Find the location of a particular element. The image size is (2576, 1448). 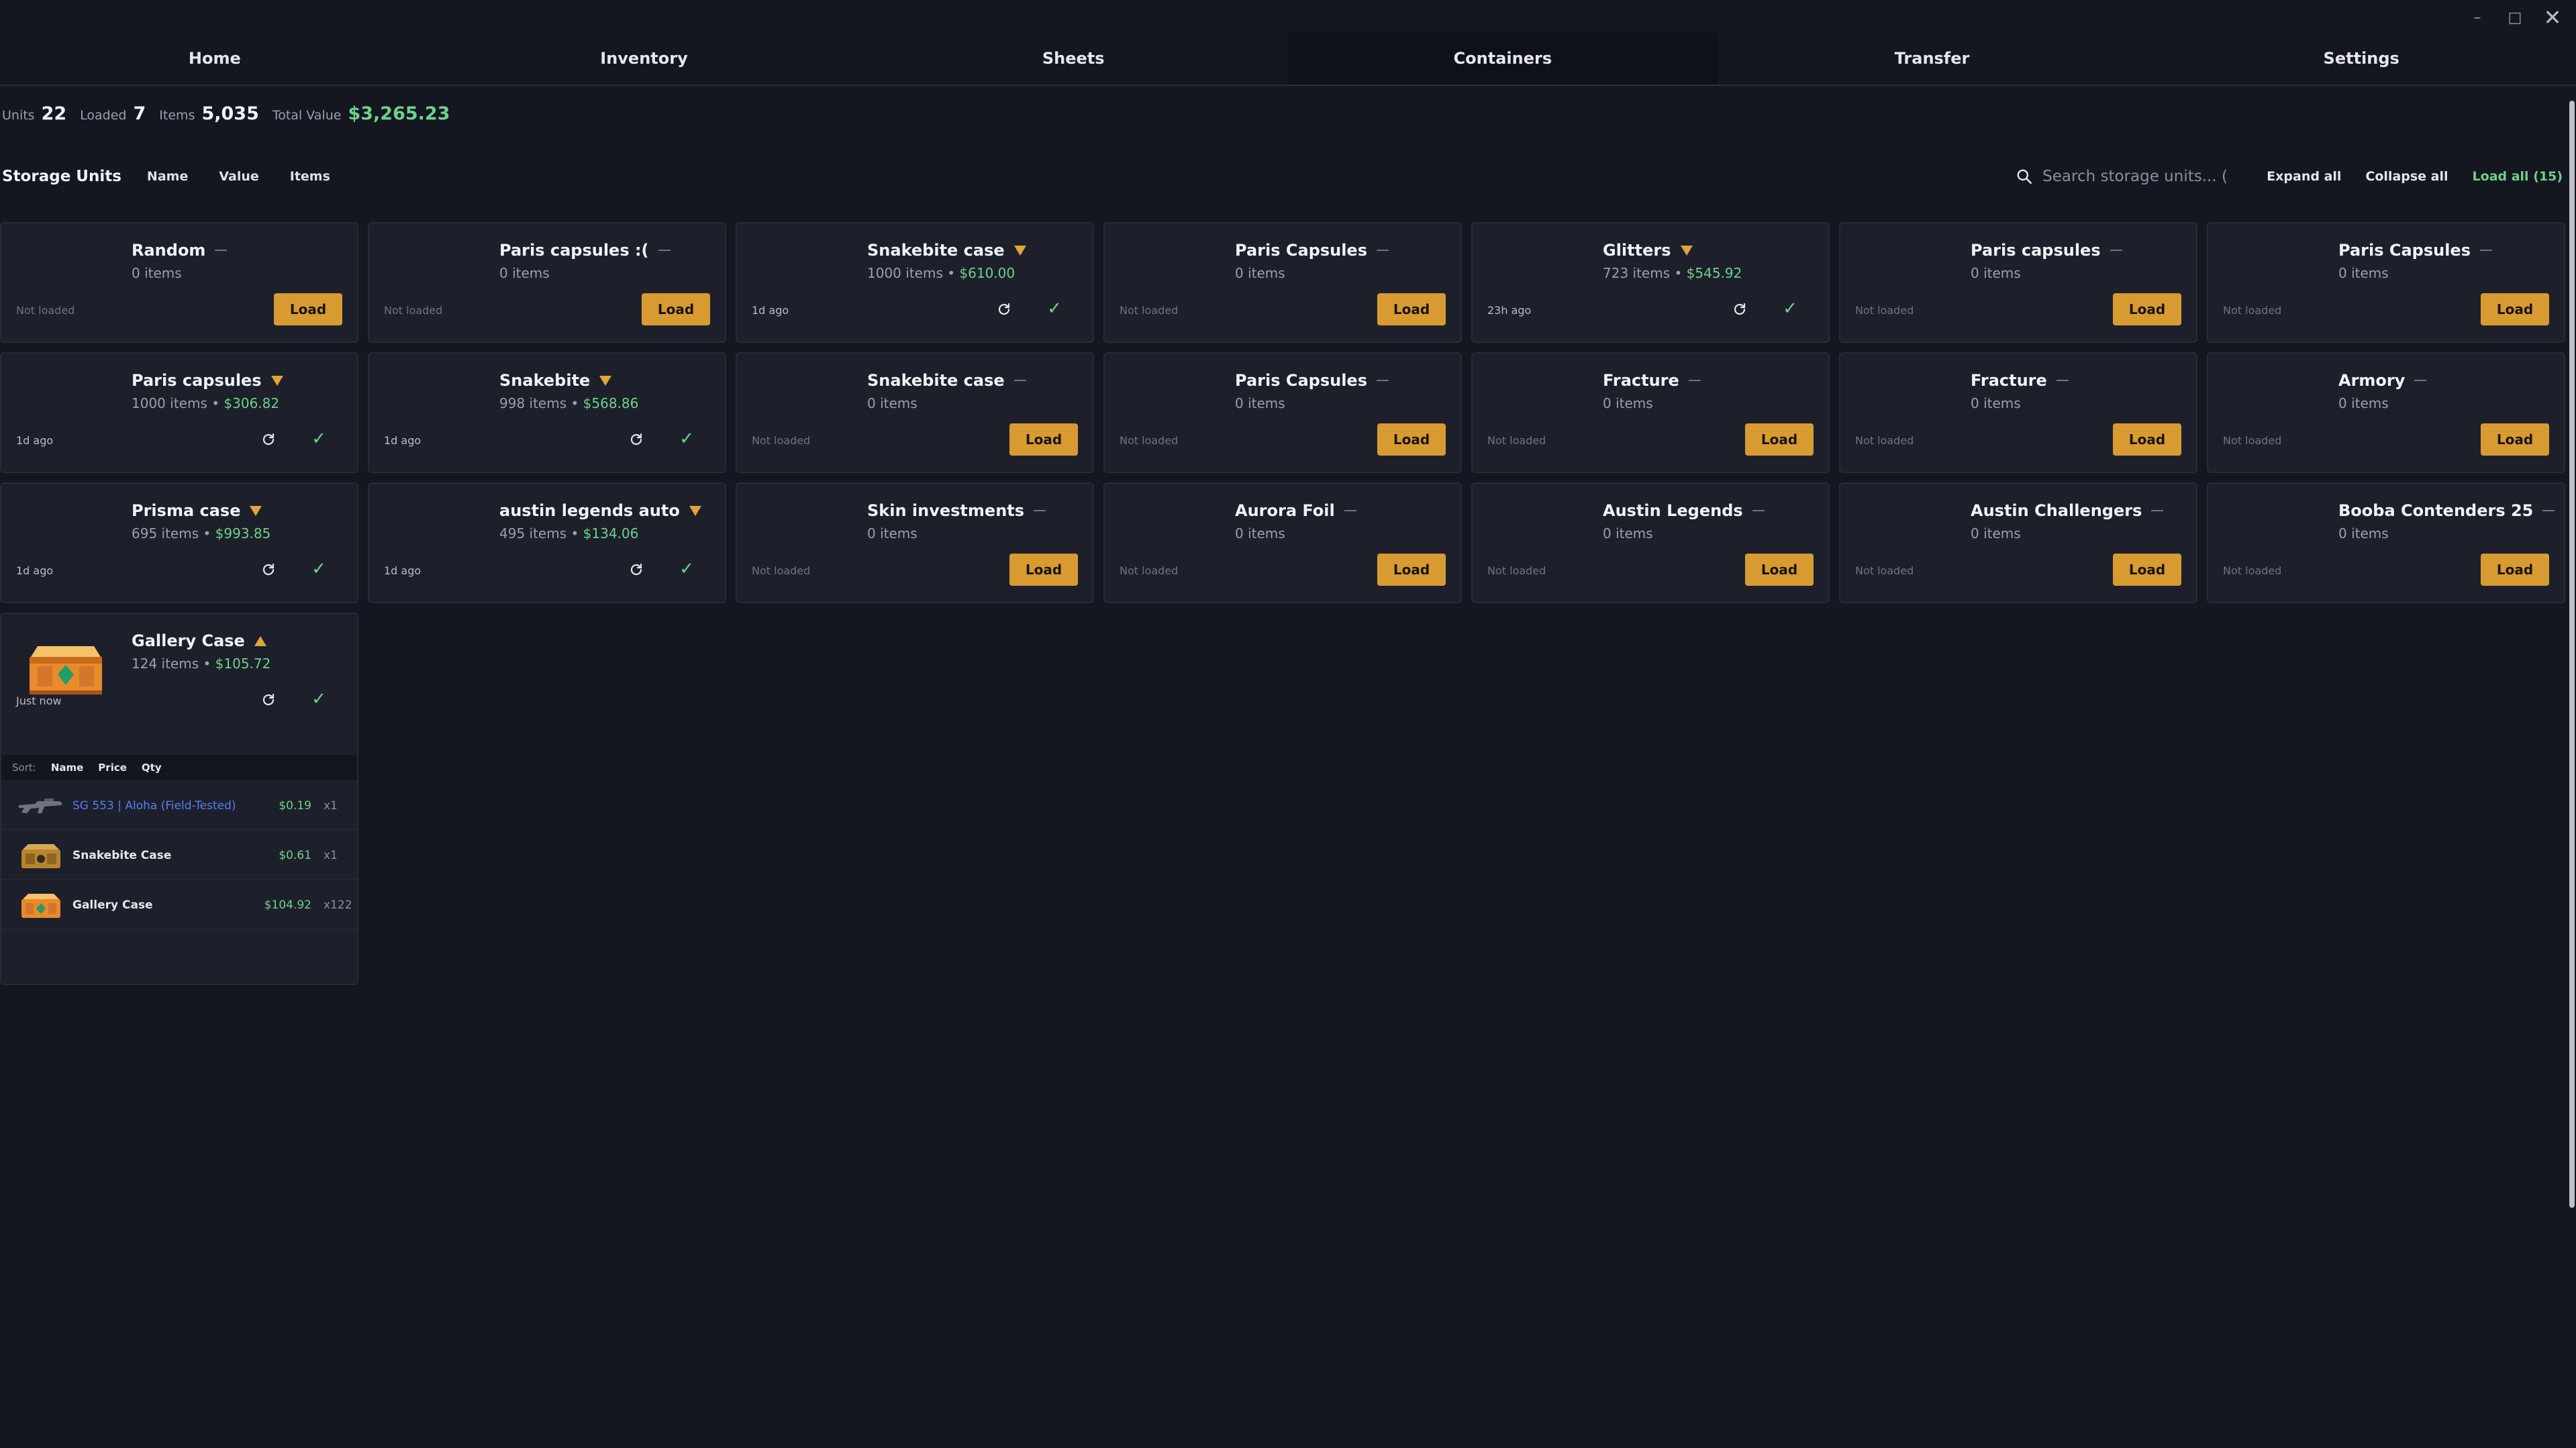

unit-name: Paris Capsules is located at coordinates (1301, 250).